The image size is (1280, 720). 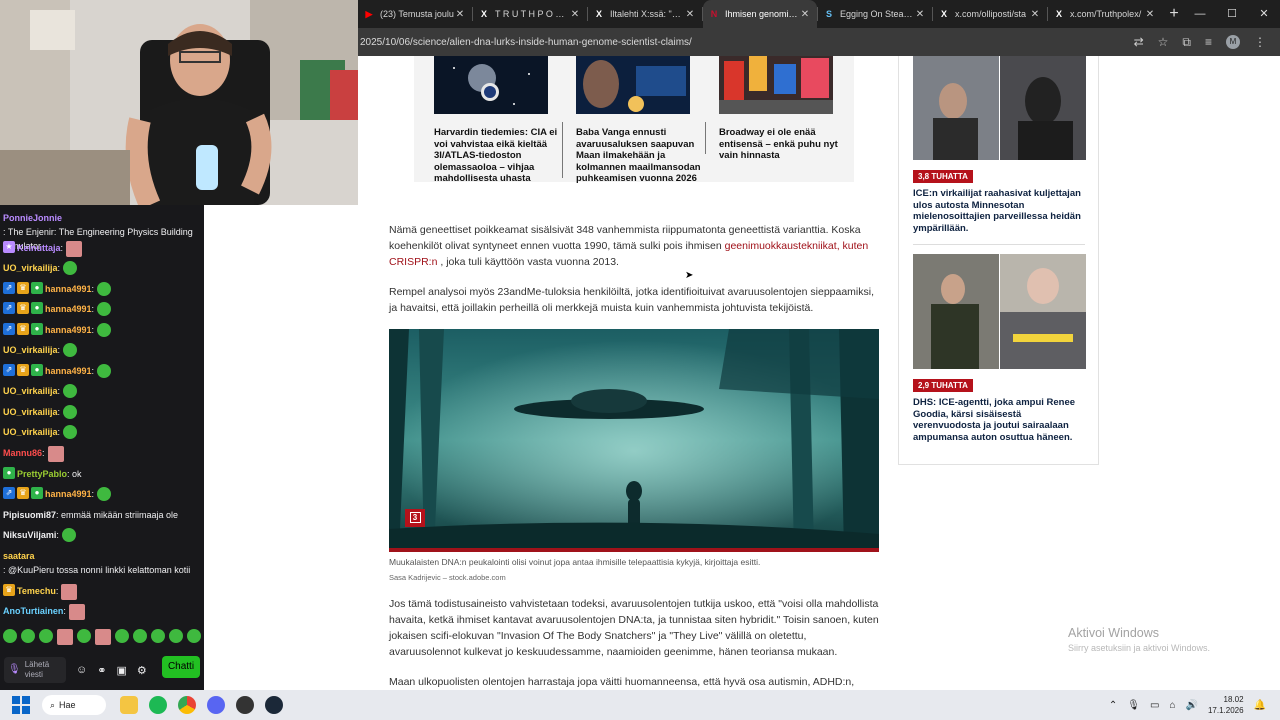 What do you see at coordinates (19, 556) in the screenshot?
I see `chat-username: saatara` at bounding box center [19, 556].